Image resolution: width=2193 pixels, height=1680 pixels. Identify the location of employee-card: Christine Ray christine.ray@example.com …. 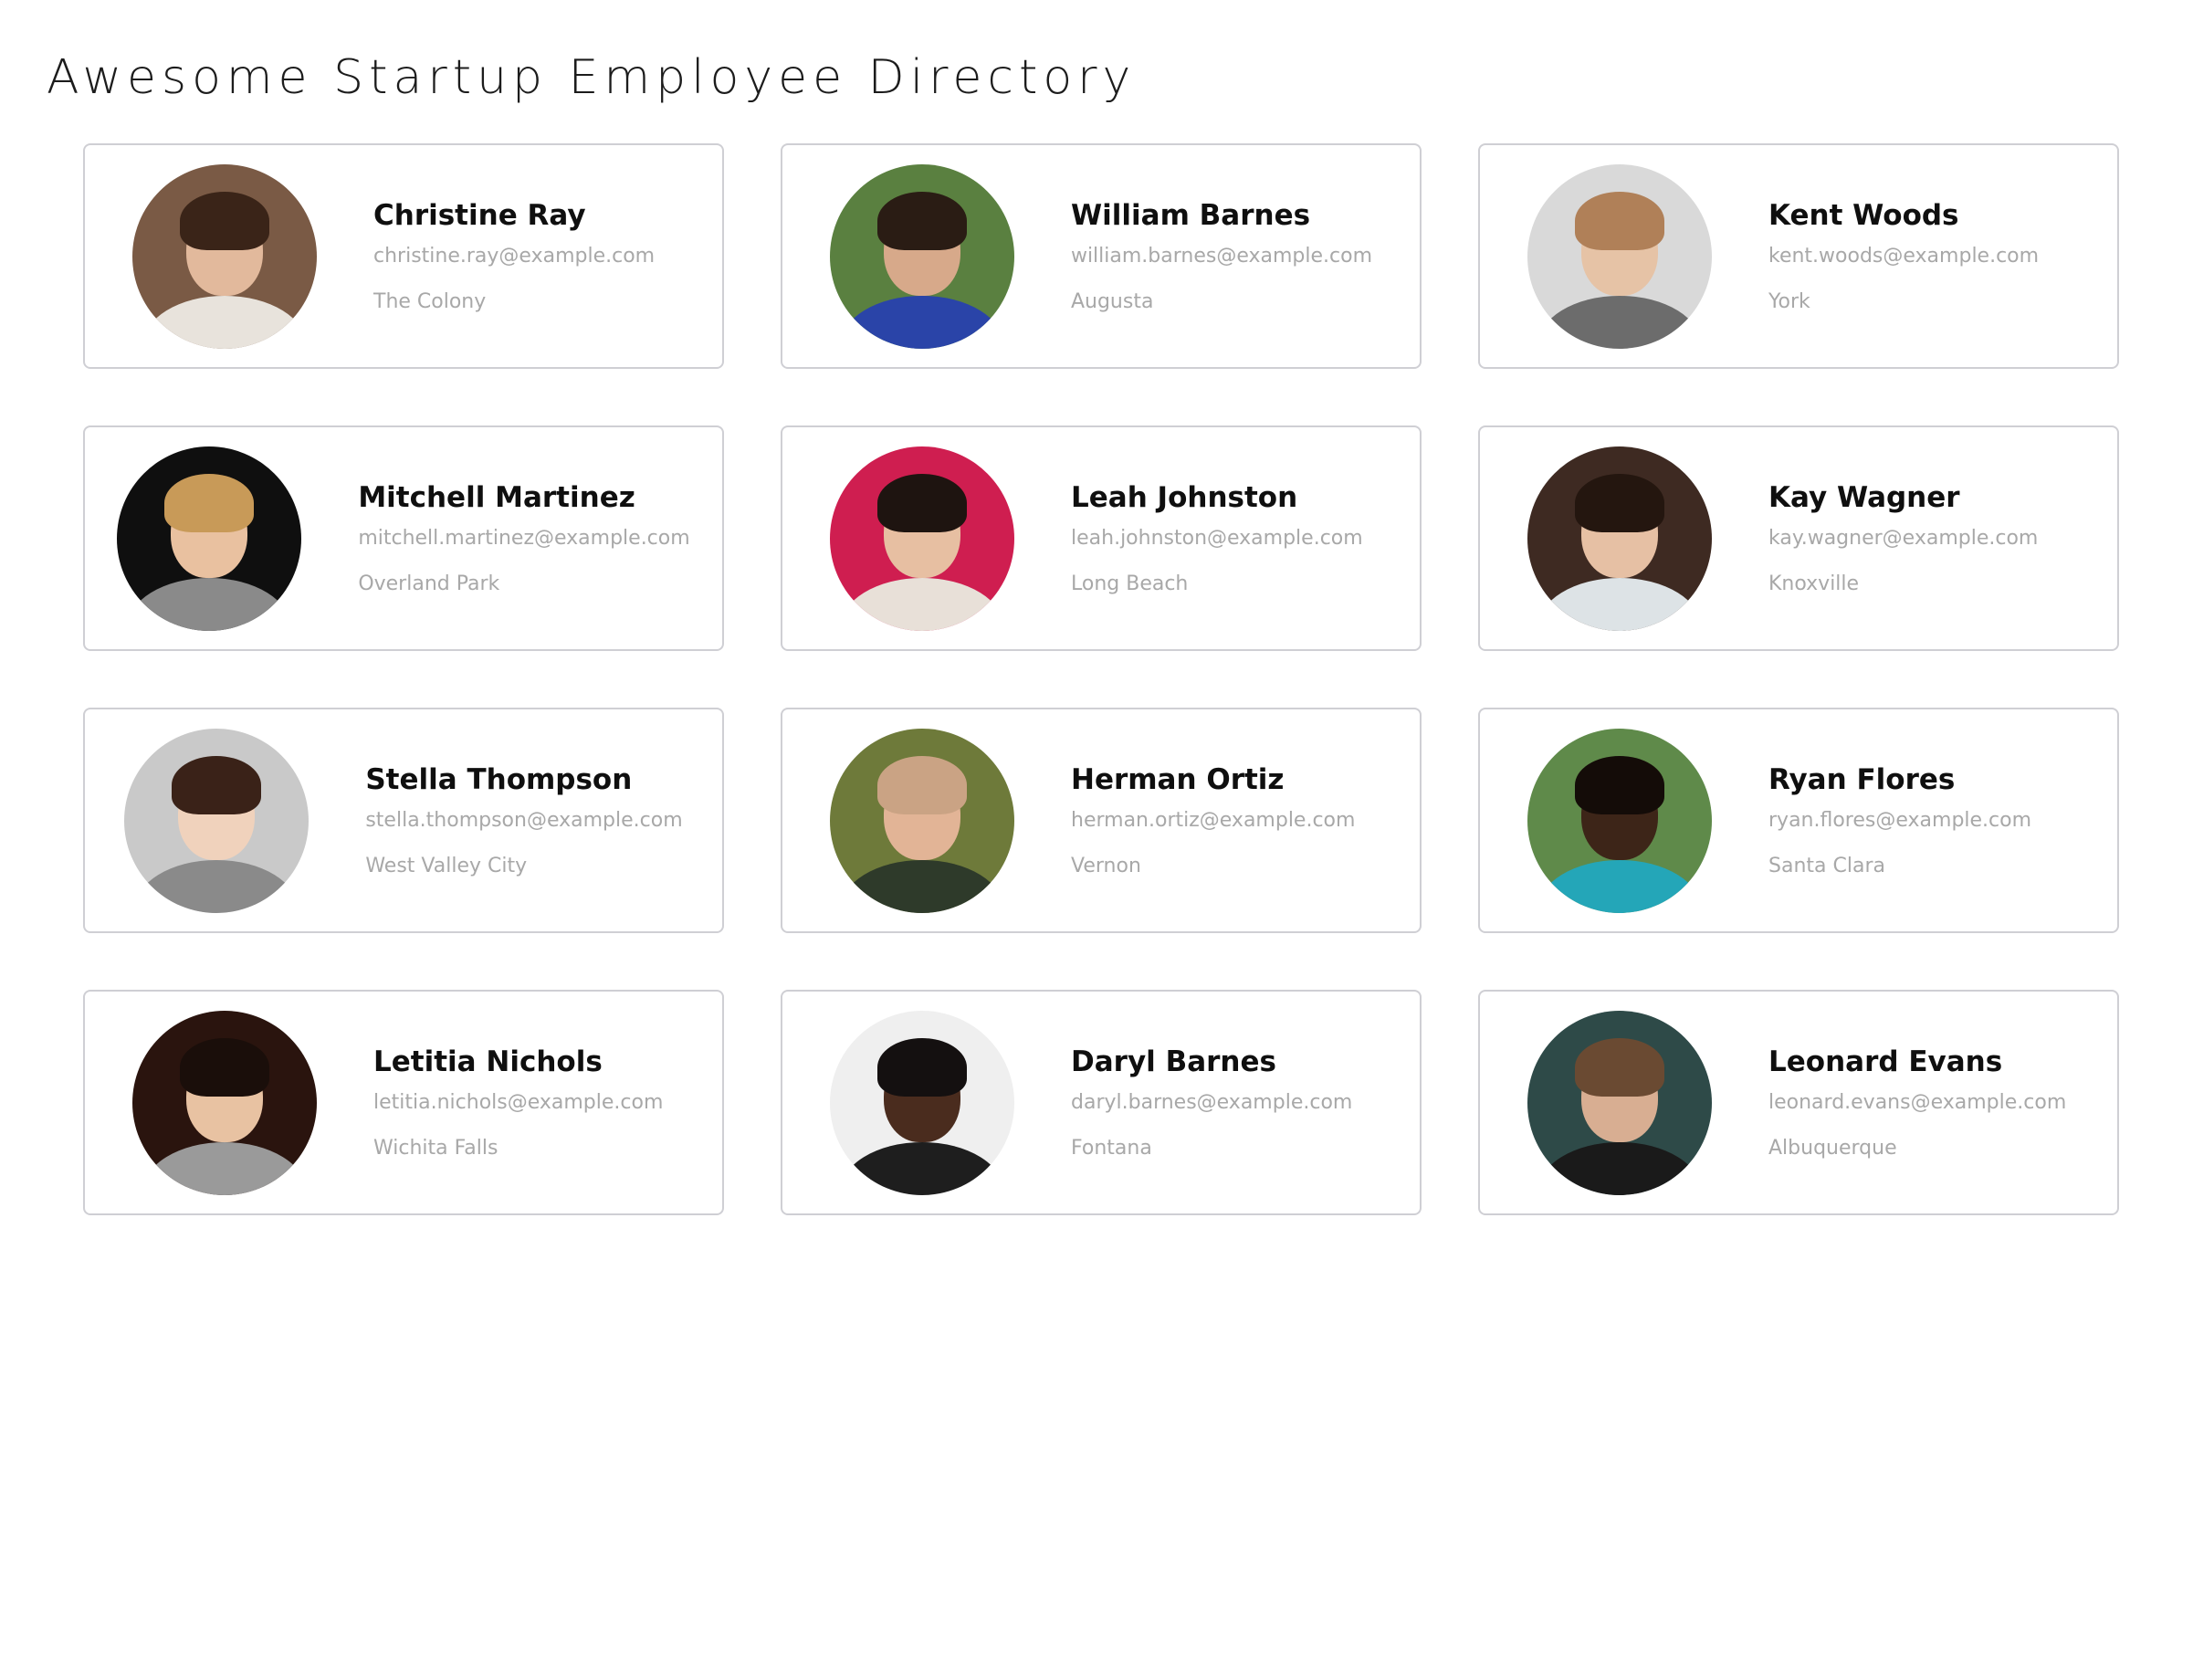
(403, 256).